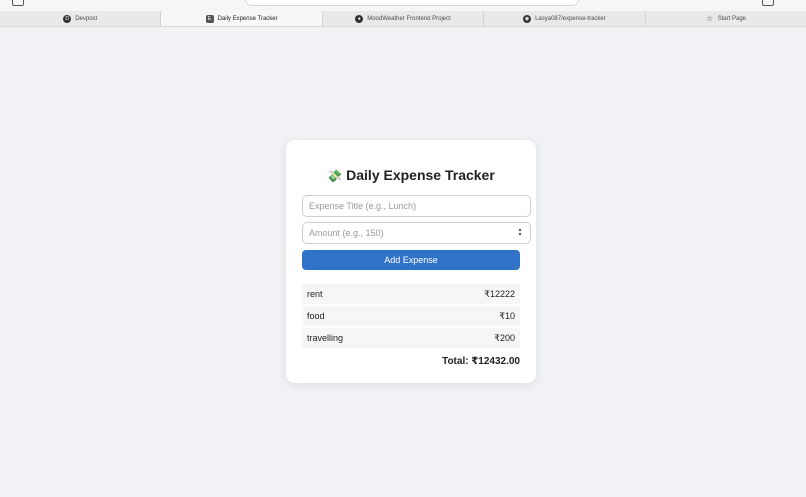 The height and width of the screenshot is (497, 806). I want to click on github-icon: ◉, so click(527, 18).